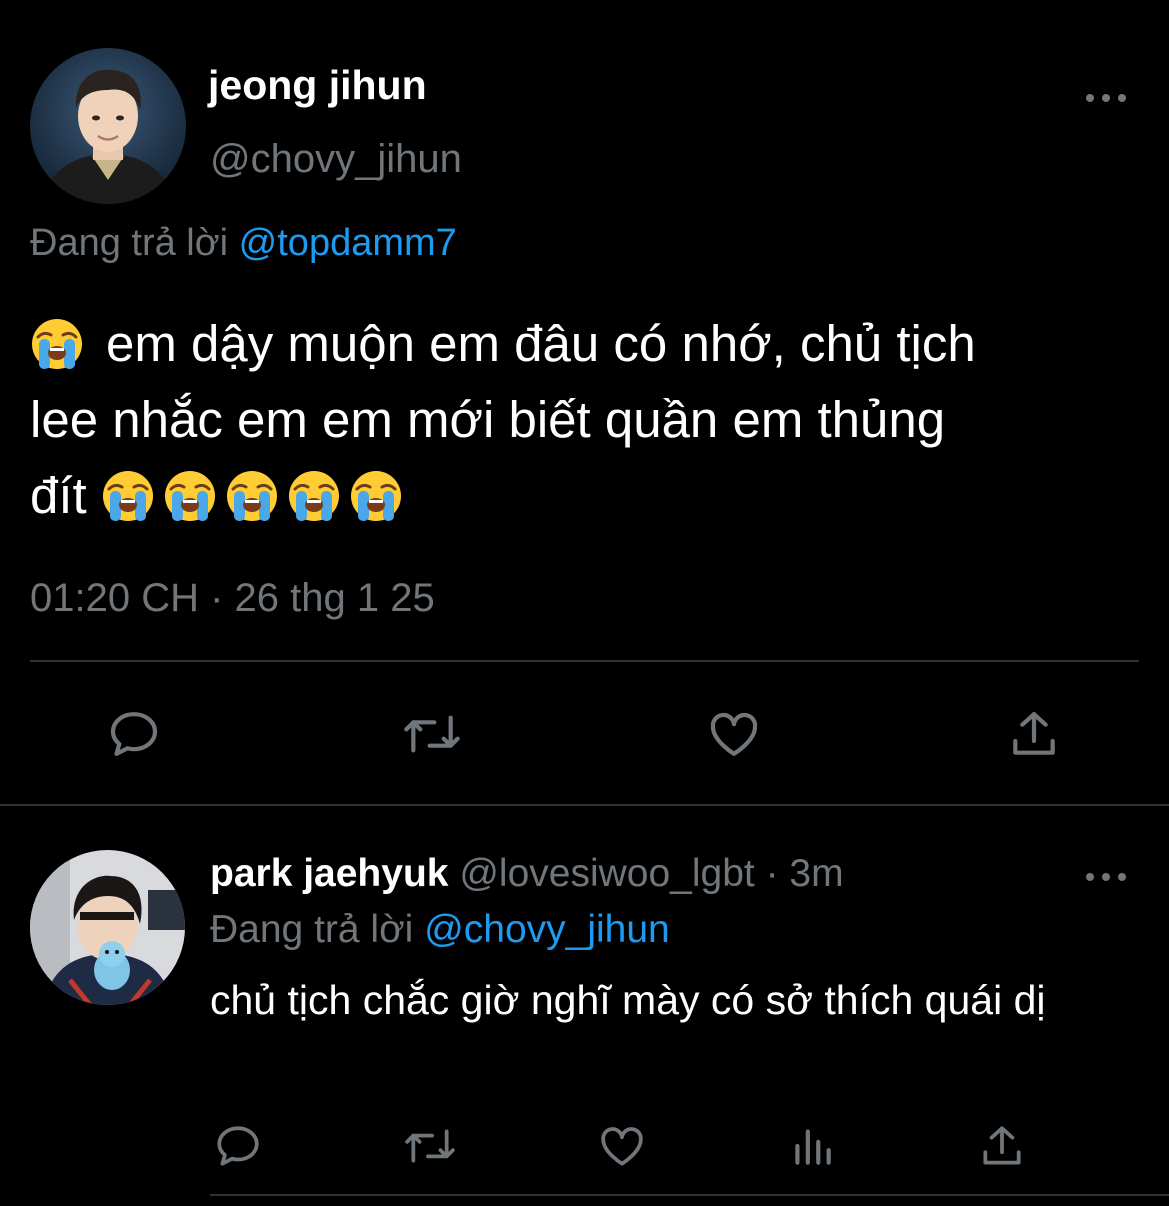  I want to click on trailing-emoji-group, so click(256, 495).